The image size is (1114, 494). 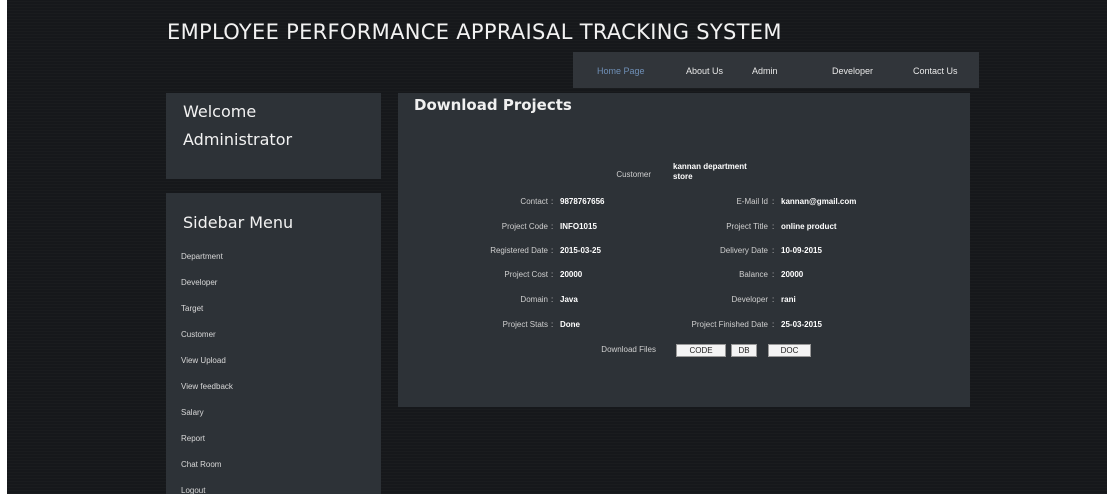 I want to click on download-db-button: DB, so click(x=744, y=350).